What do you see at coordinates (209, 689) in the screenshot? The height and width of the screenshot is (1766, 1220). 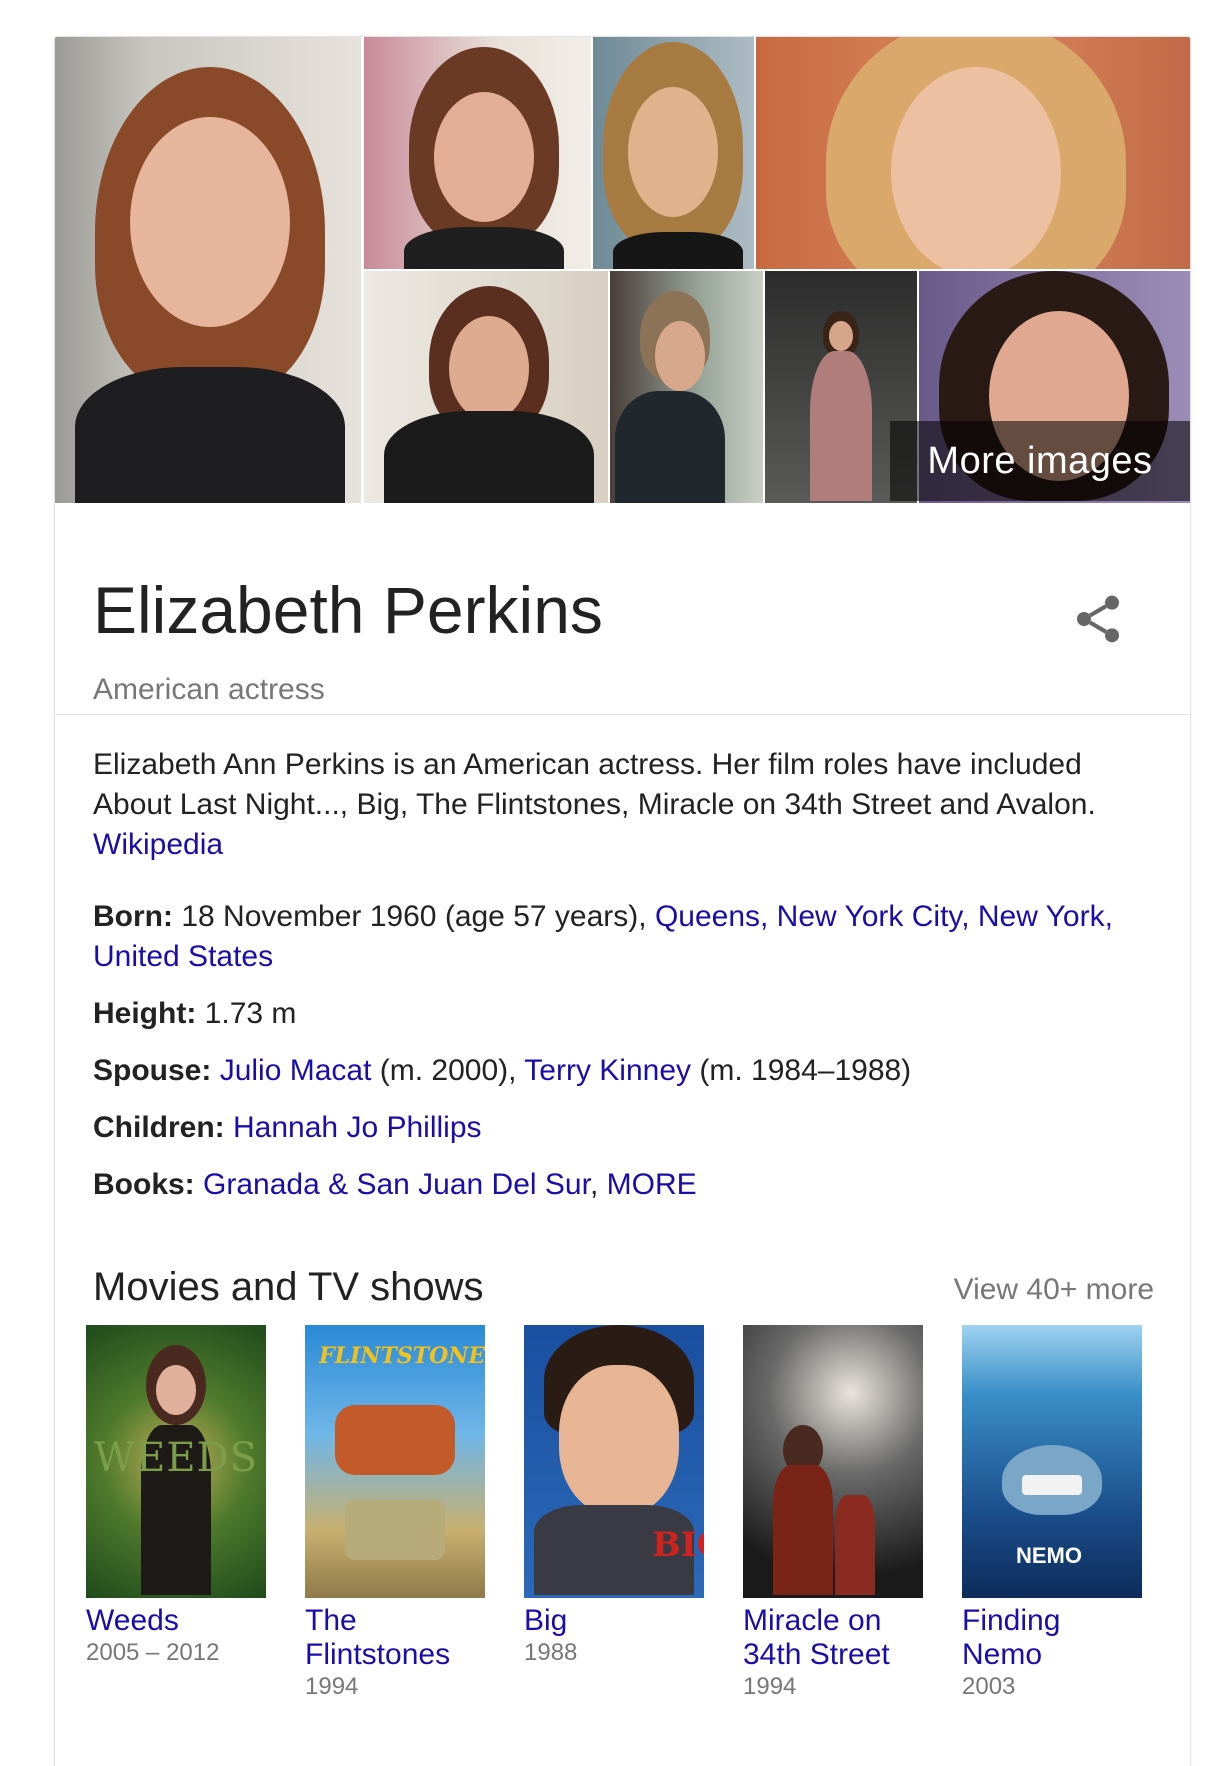 I see `entity-subtitle: American actress` at bounding box center [209, 689].